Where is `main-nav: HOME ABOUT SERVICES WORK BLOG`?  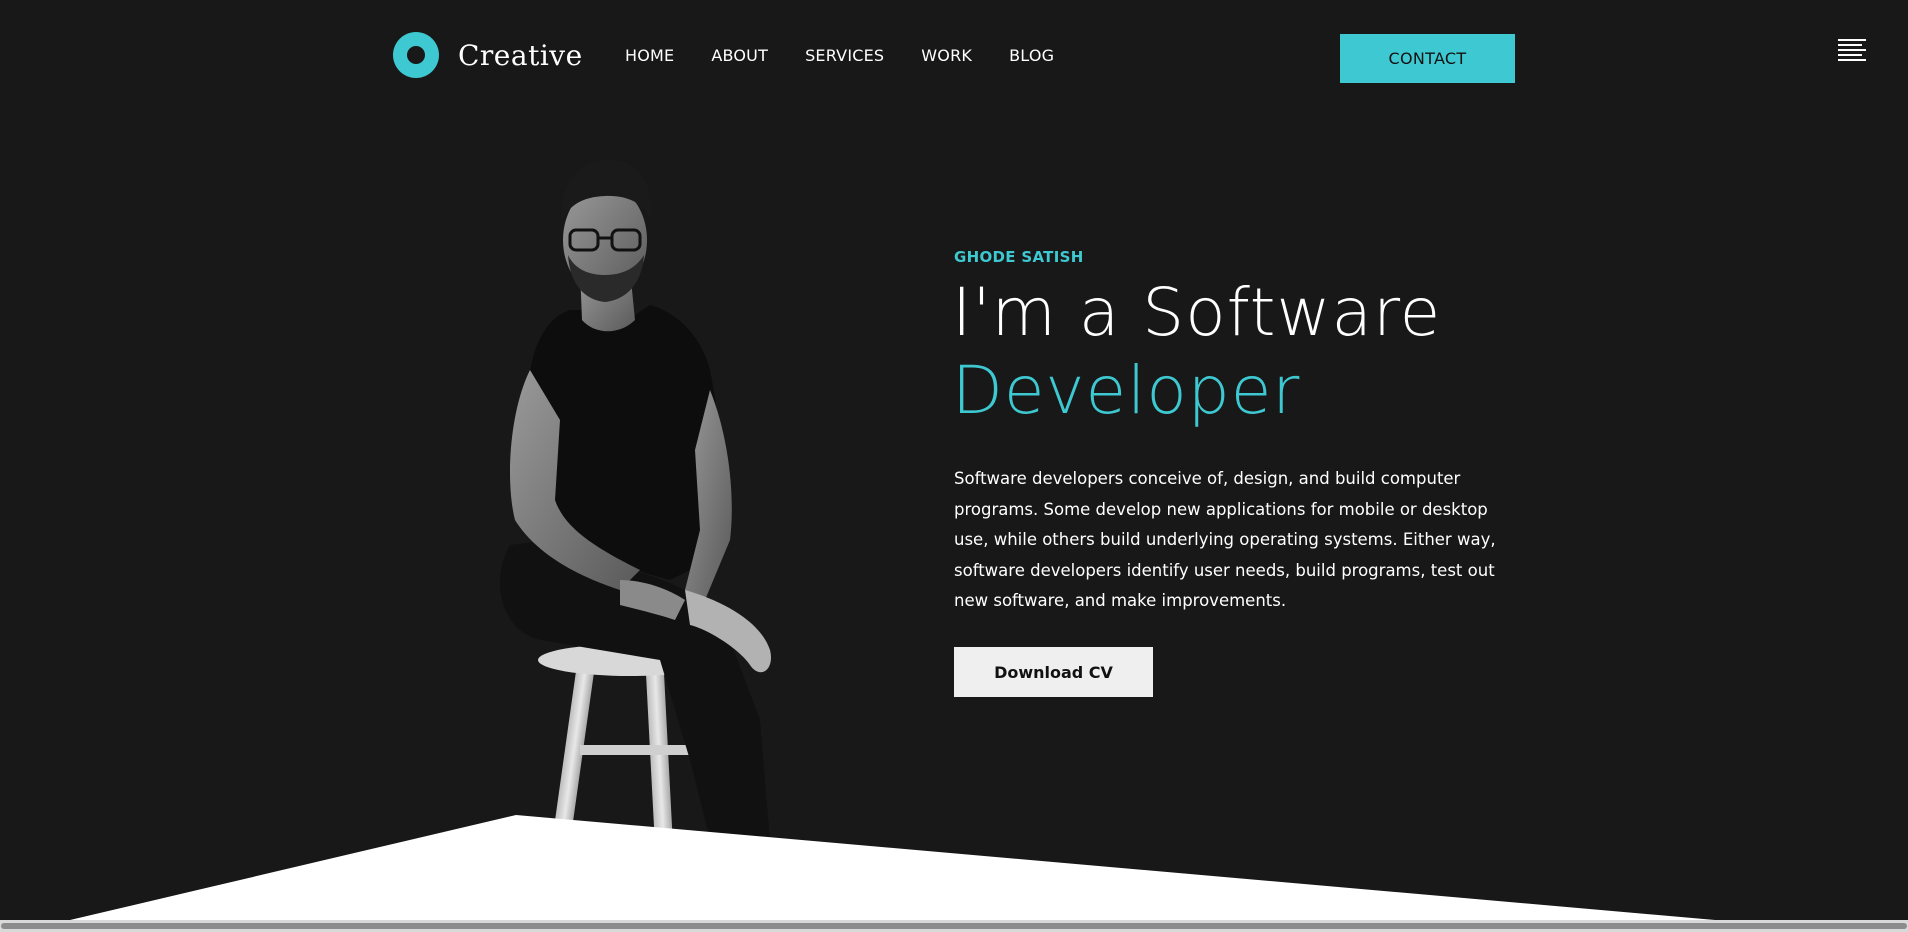 main-nav: HOME ABOUT SERVICES WORK BLOG is located at coordinates (858, 55).